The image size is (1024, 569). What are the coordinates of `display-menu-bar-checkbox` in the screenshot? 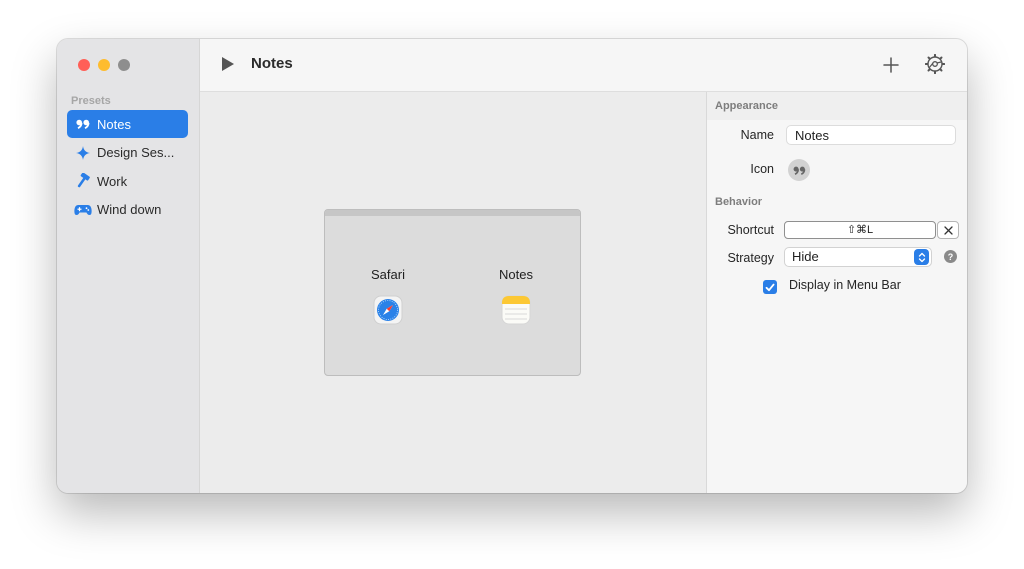 It's located at (770, 287).